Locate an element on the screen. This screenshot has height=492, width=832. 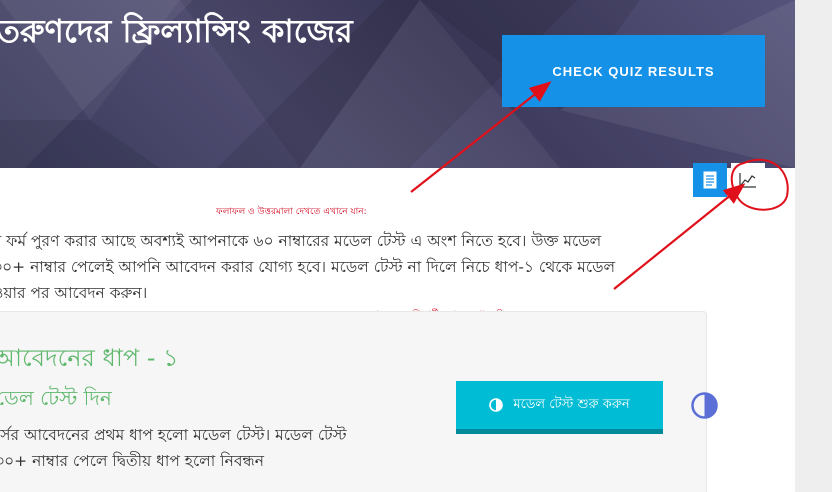
half-circle-icon is located at coordinates (496, 405).